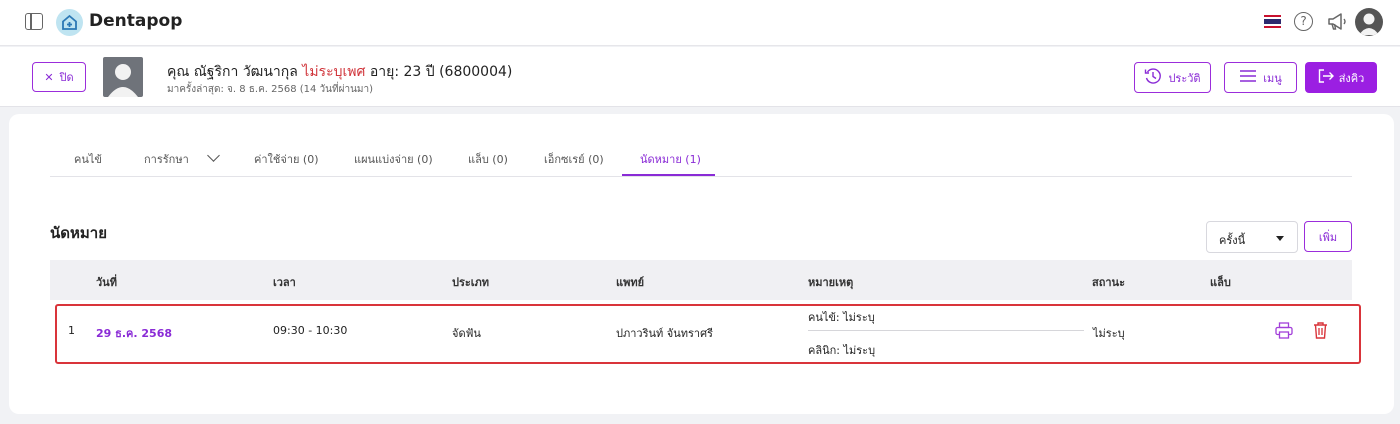 The width and height of the screenshot is (1400, 424). I want to click on filter-select-value: ครั้งนี้, so click(1232, 240).